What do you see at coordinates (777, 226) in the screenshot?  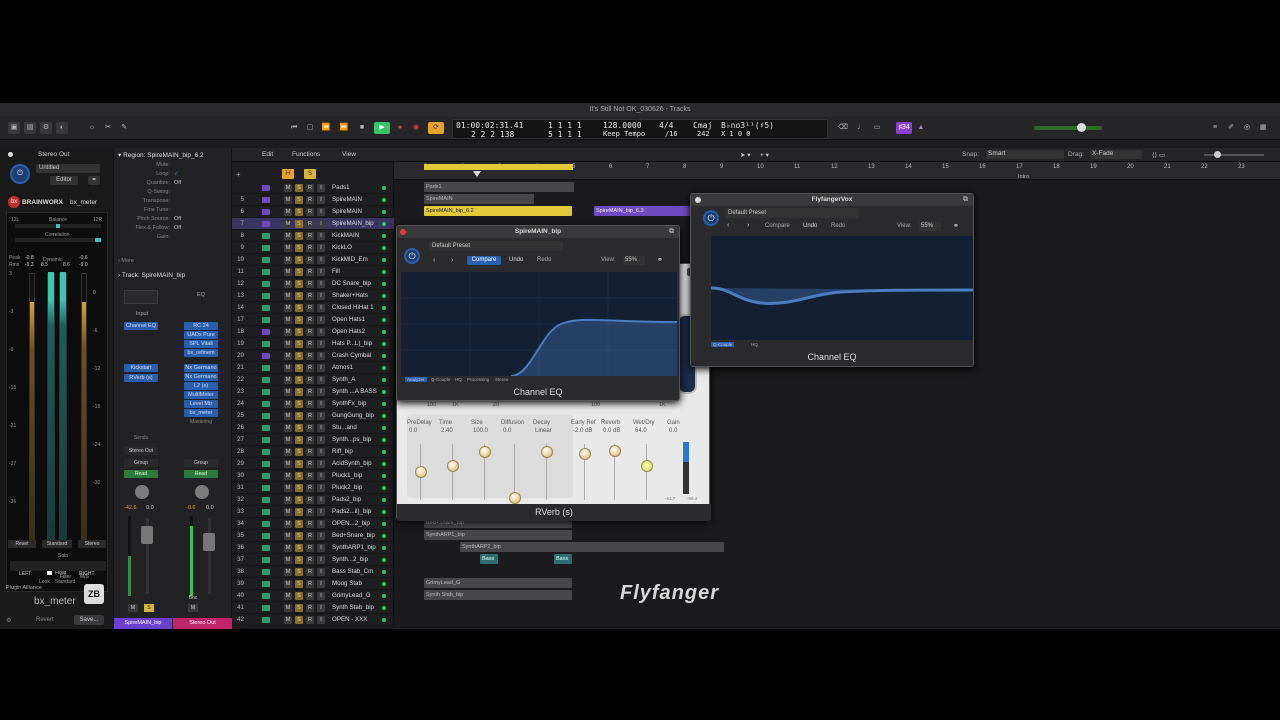 I see `eq-right-compare: Compare` at bounding box center [777, 226].